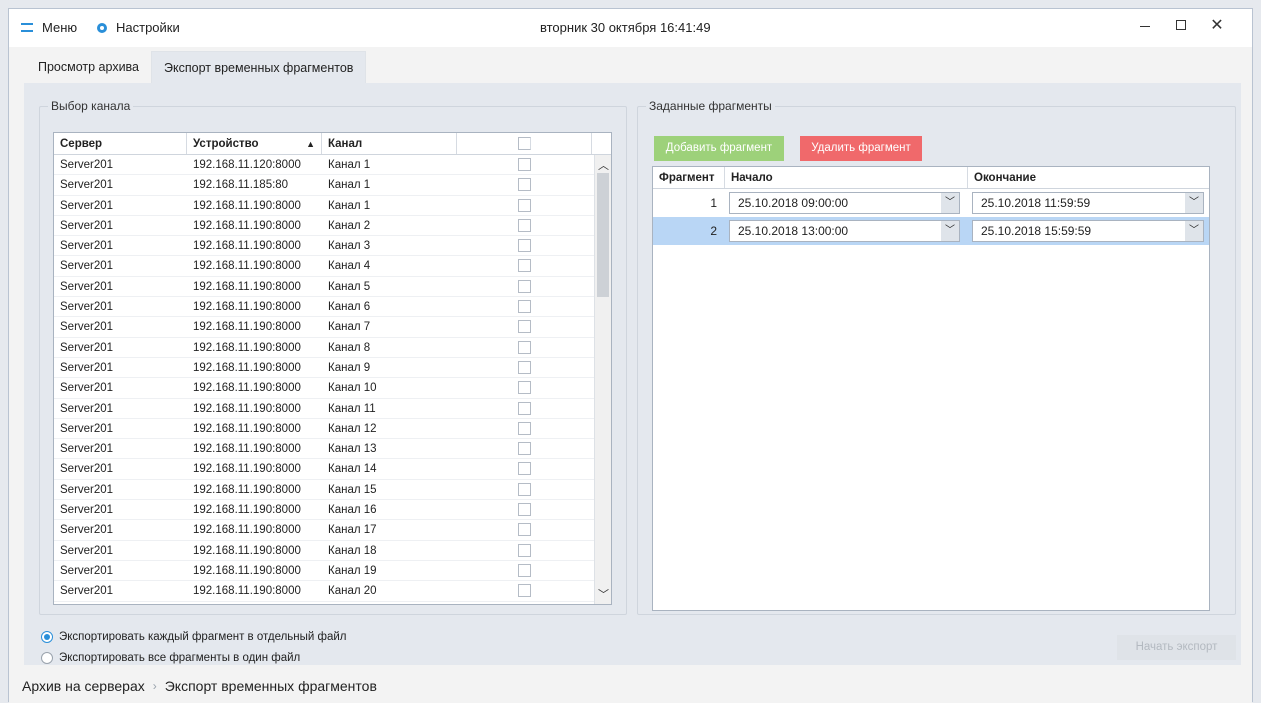  What do you see at coordinates (1145, 25) in the screenshot?
I see `minimize-button` at bounding box center [1145, 25].